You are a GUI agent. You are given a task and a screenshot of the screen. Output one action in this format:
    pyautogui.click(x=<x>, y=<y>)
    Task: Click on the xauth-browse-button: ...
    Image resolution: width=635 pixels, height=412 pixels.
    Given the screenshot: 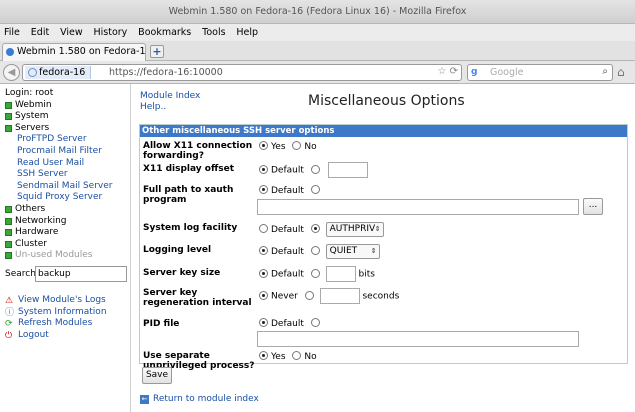 What is the action you would take?
    pyautogui.click(x=593, y=206)
    